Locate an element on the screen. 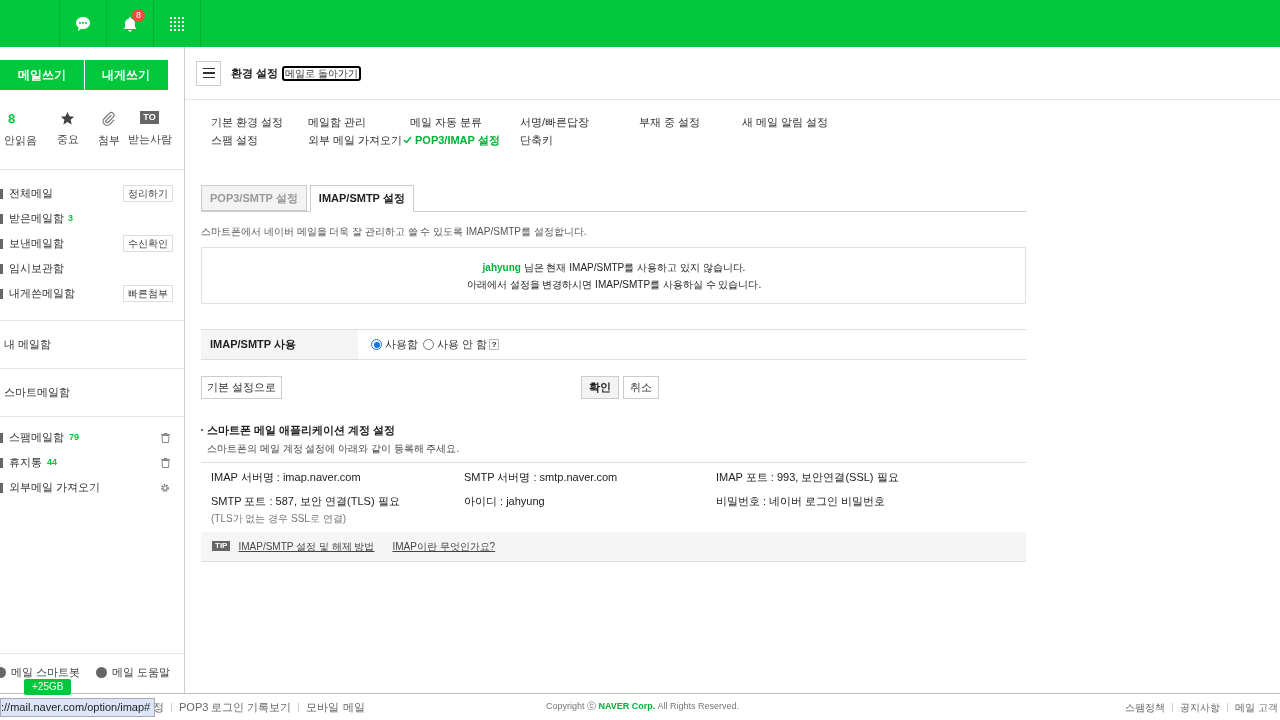  reset-button: 기본 설정으로 is located at coordinates (242, 387).